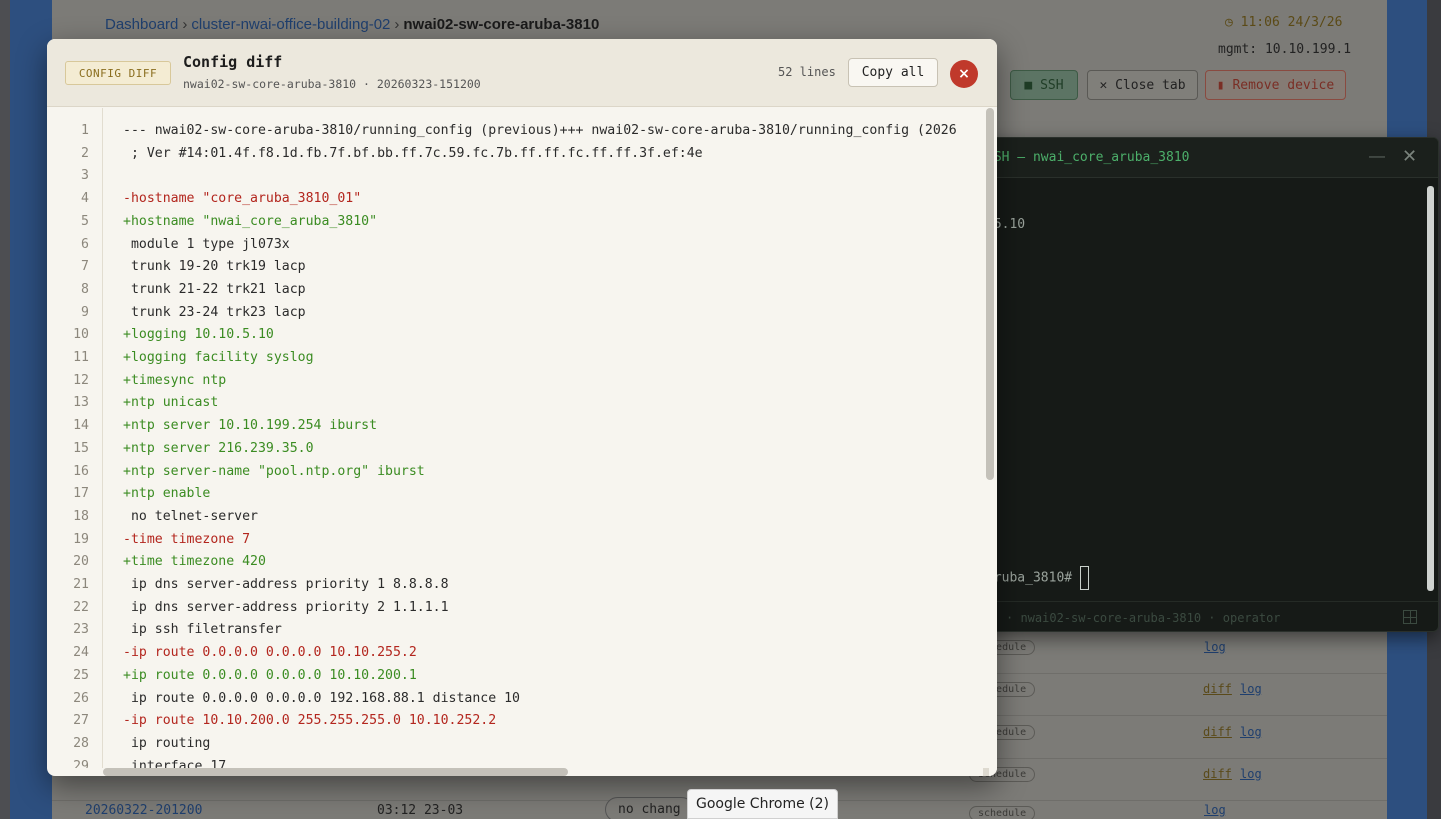 The image size is (1441, 819). I want to click on diff-line-text: module 1 type jl073x, so click(206, 244).